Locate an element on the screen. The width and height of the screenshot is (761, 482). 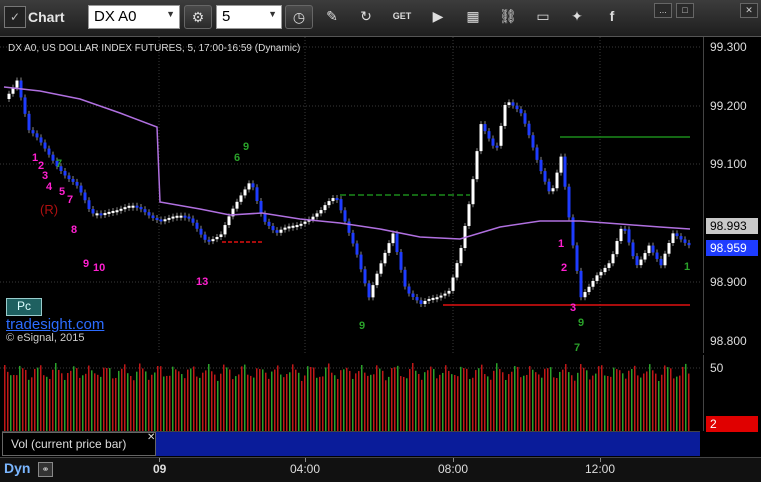
twitter-icon: ✦ is located at coordinates (577, 17).